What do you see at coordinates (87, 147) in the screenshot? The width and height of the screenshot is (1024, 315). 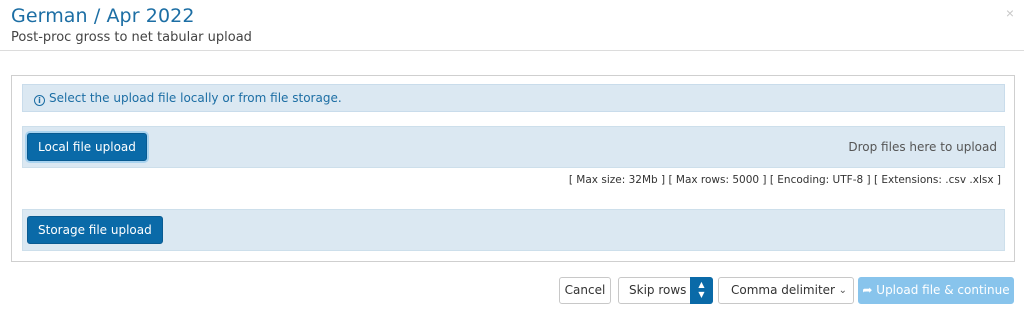 I see `local-file-upload-button: Local file upload` at bounding box center [87, 147].